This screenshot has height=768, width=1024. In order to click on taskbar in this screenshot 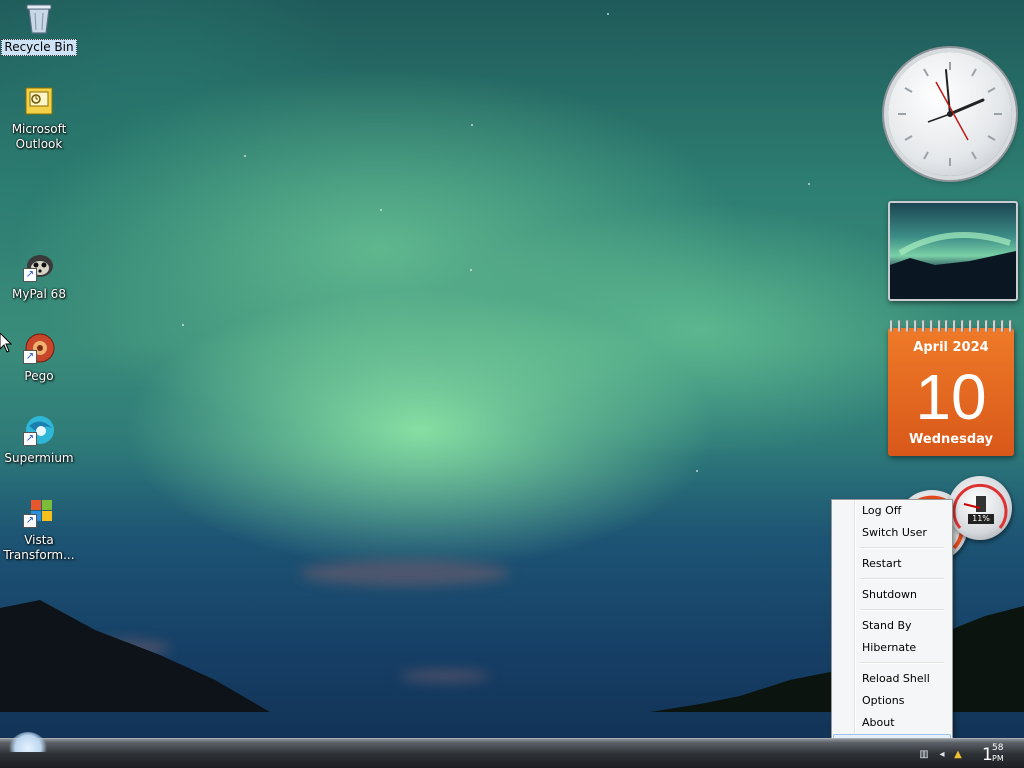, I will do `click(512, 753)`.